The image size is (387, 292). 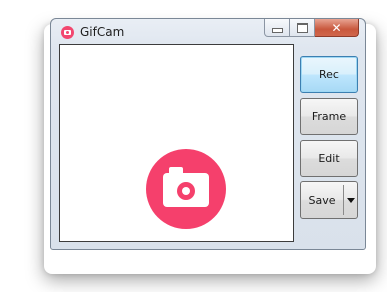 I want to click on frame-button: Frame, so click(x=329, y=116).